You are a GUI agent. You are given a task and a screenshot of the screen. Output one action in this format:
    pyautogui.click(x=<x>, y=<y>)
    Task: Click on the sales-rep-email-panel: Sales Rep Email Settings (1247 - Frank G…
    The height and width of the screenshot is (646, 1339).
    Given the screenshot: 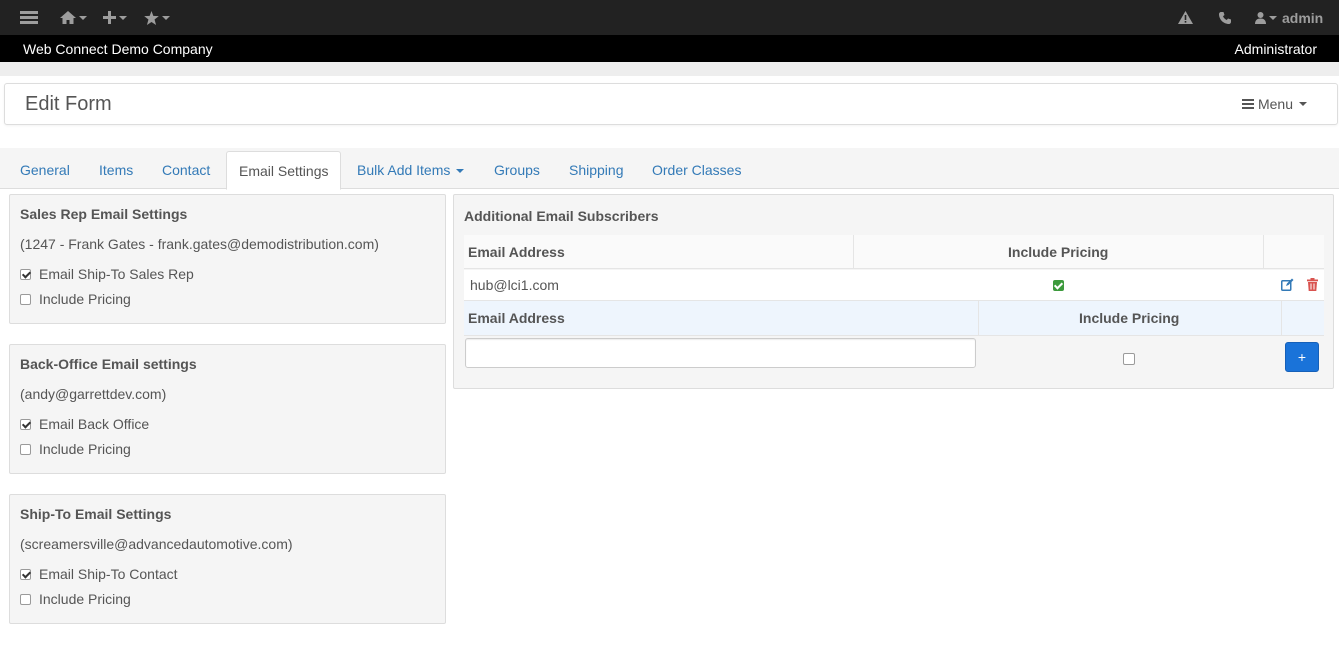 What is the action you would take?
    pyautogui.click(x=227, y=259)
    